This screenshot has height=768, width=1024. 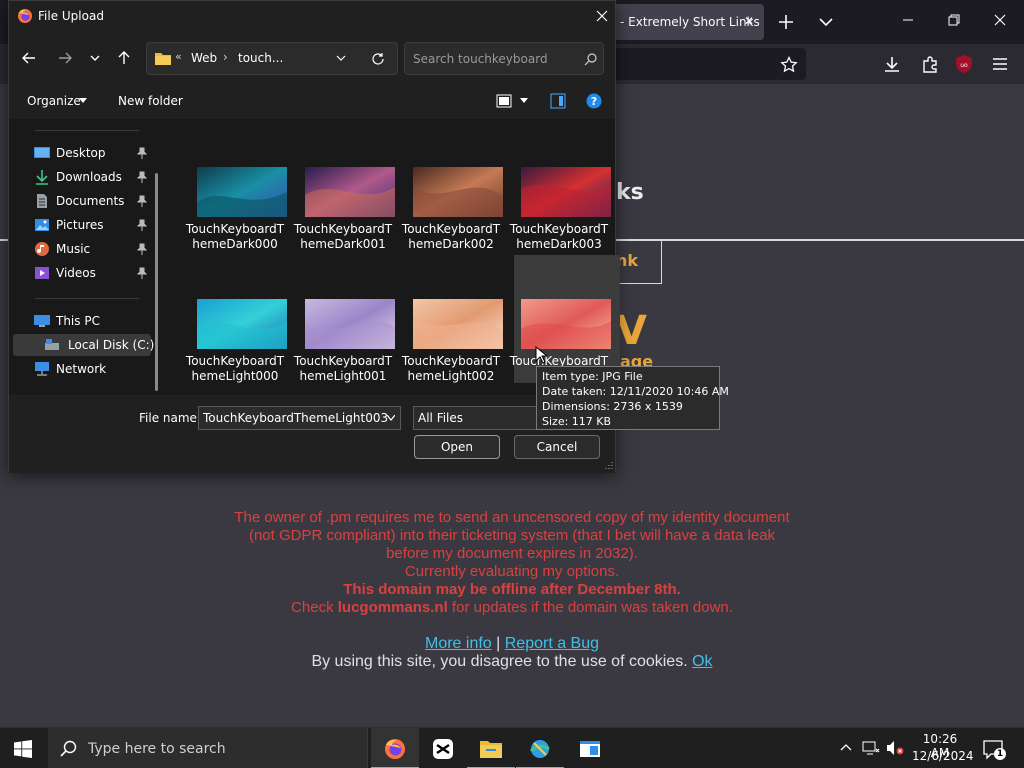 What do you see at coordinates (565, 319) in the screenshot?
I see `file-item-hovered: TouchKeyboardThe` at bounding box center [565, 319].